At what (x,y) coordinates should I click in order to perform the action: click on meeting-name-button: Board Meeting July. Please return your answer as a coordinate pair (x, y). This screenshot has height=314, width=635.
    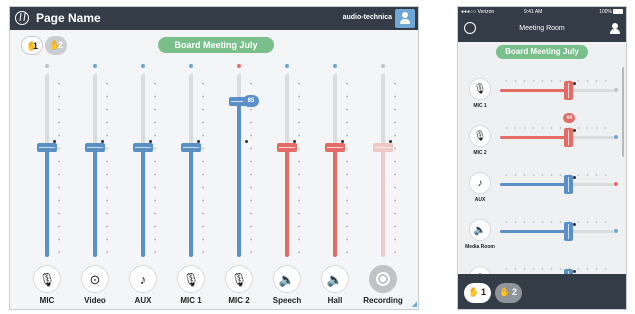
    Looking at the image, I should click on (542, 52).